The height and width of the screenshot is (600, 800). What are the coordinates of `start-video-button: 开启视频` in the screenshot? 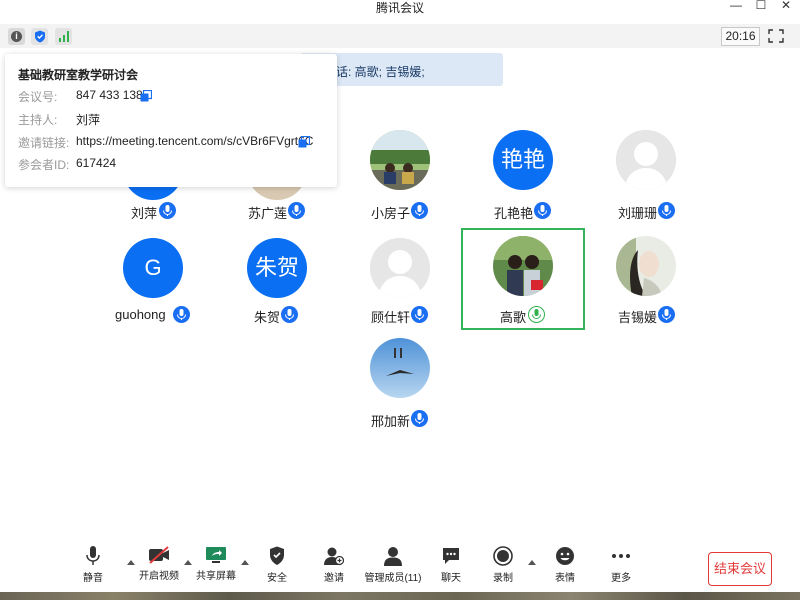 It's located at (159, 568).